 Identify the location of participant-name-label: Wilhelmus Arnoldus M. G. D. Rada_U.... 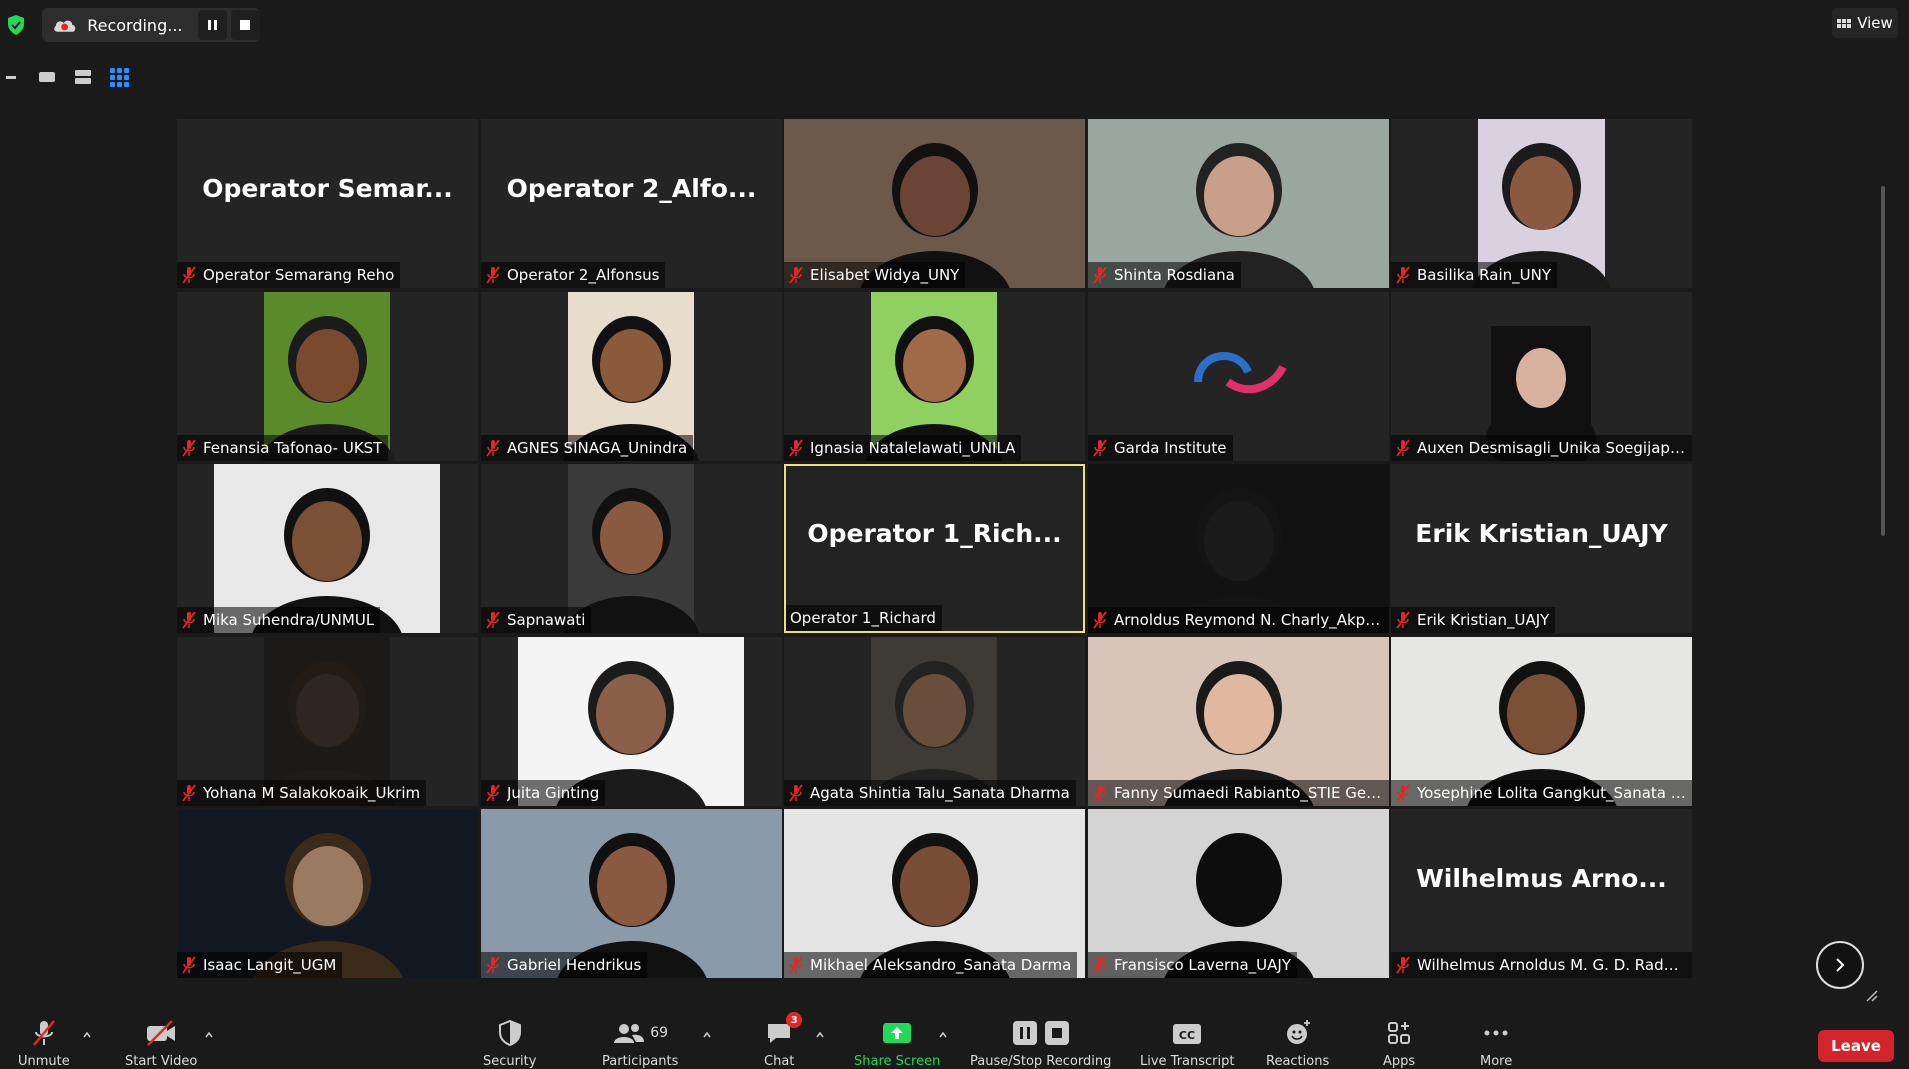
(1551, 965).